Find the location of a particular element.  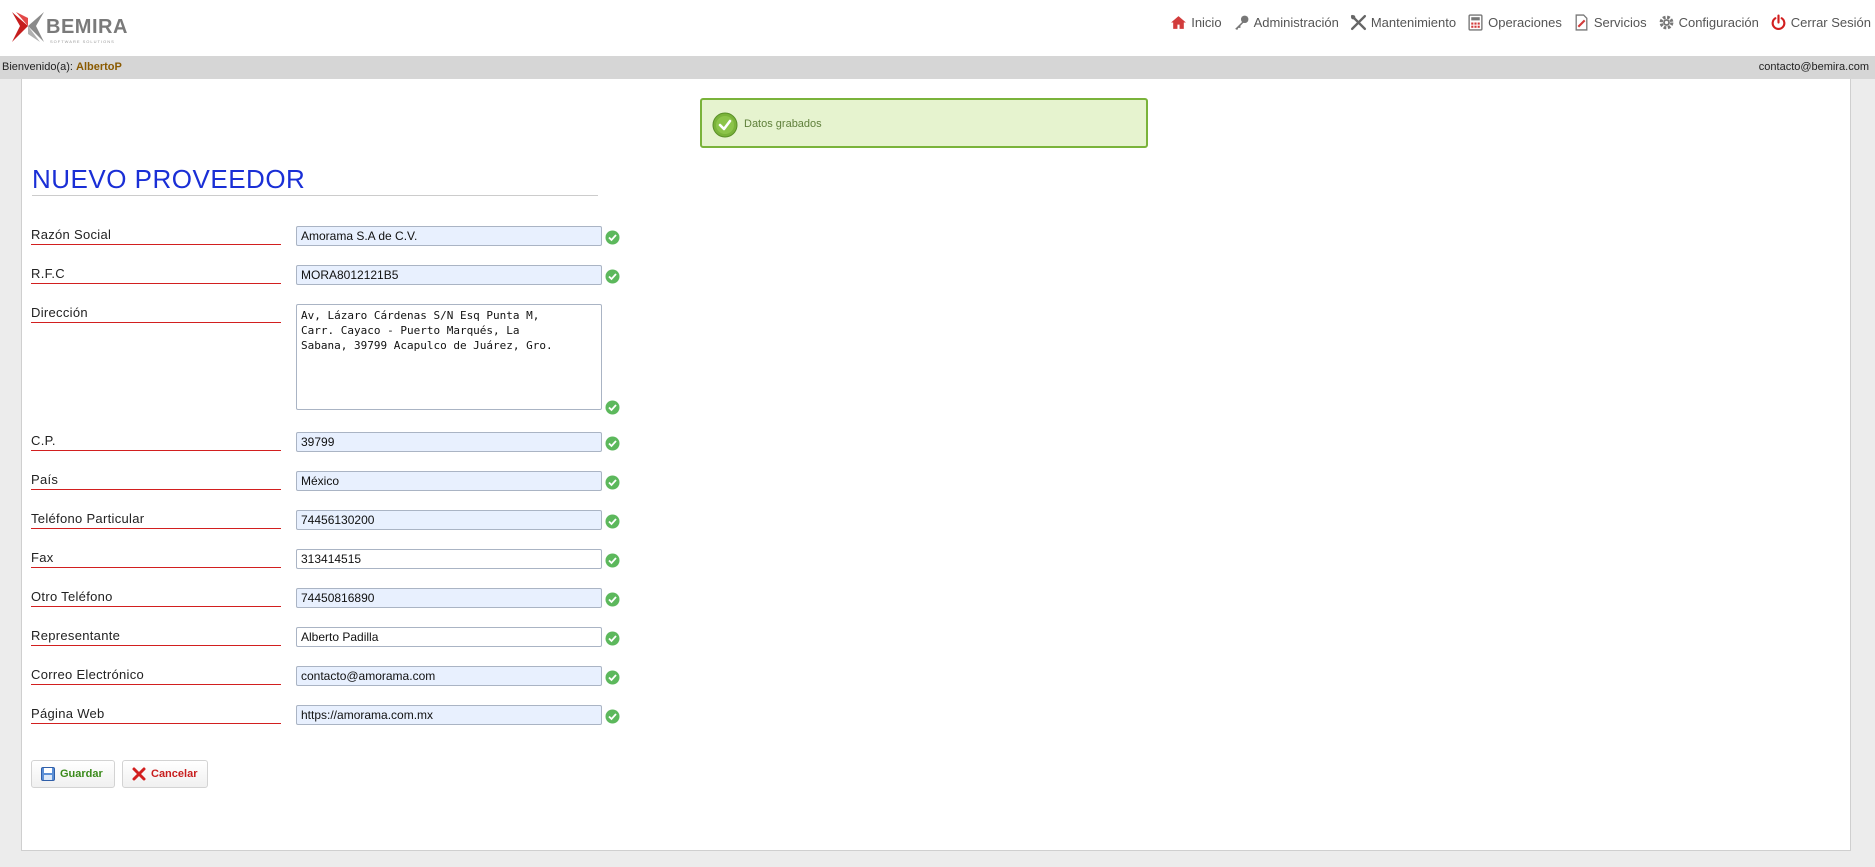

label-pagina-web: Página Web is located at coordinates (156, 715).